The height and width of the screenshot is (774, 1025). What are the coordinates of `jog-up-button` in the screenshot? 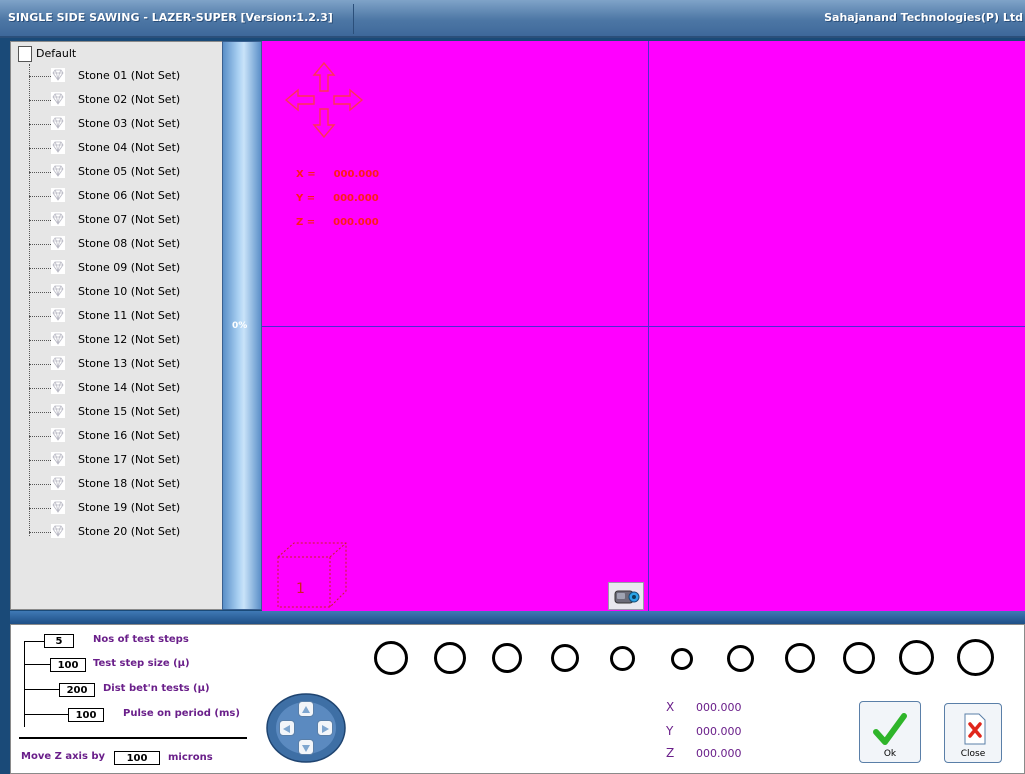 It's located at (306, 709).